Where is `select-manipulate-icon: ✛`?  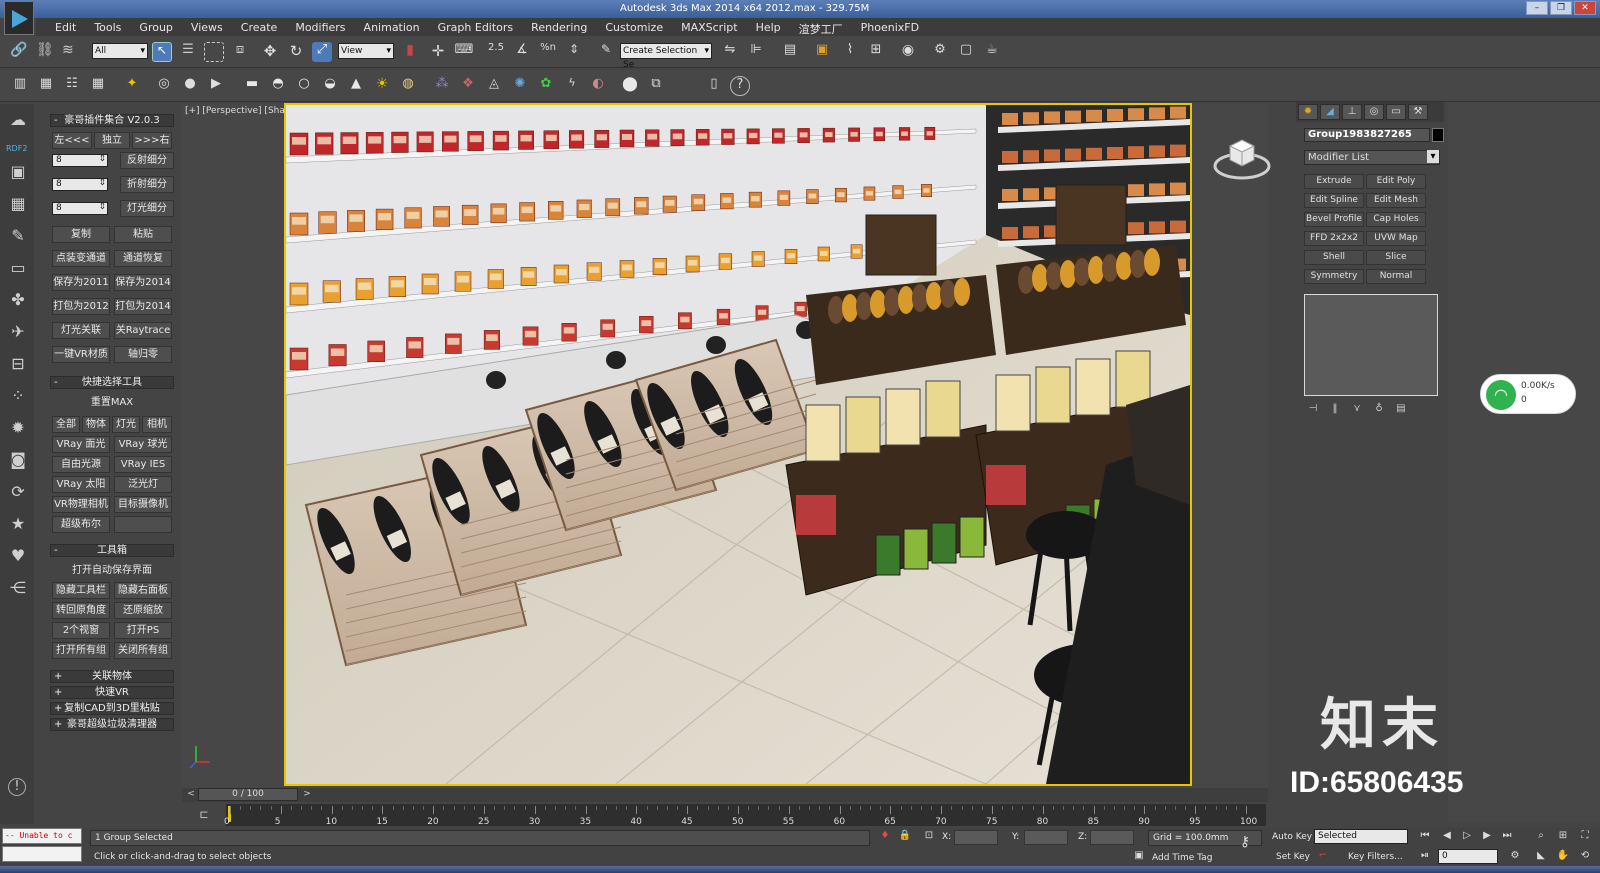 select-manipulate-icon: ✛ is located at coordinates (438, 52).